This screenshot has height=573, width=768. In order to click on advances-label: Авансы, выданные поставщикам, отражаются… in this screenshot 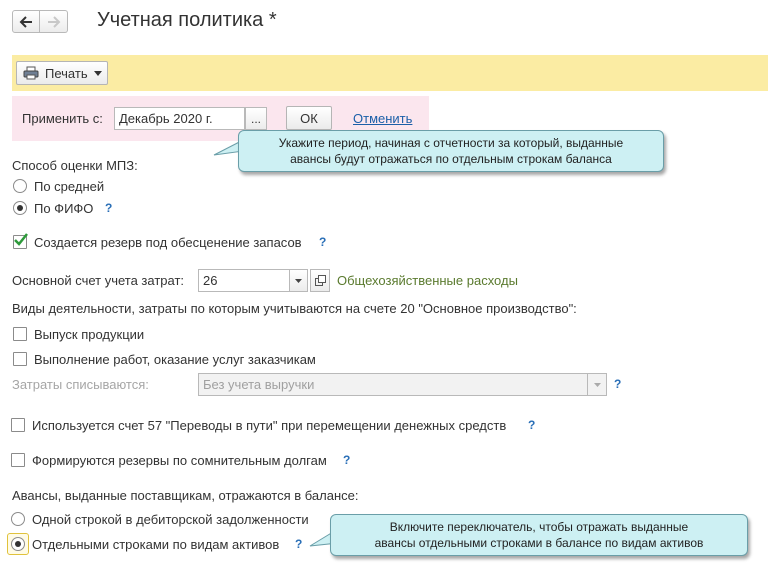, I will do `click(185, 495)`.